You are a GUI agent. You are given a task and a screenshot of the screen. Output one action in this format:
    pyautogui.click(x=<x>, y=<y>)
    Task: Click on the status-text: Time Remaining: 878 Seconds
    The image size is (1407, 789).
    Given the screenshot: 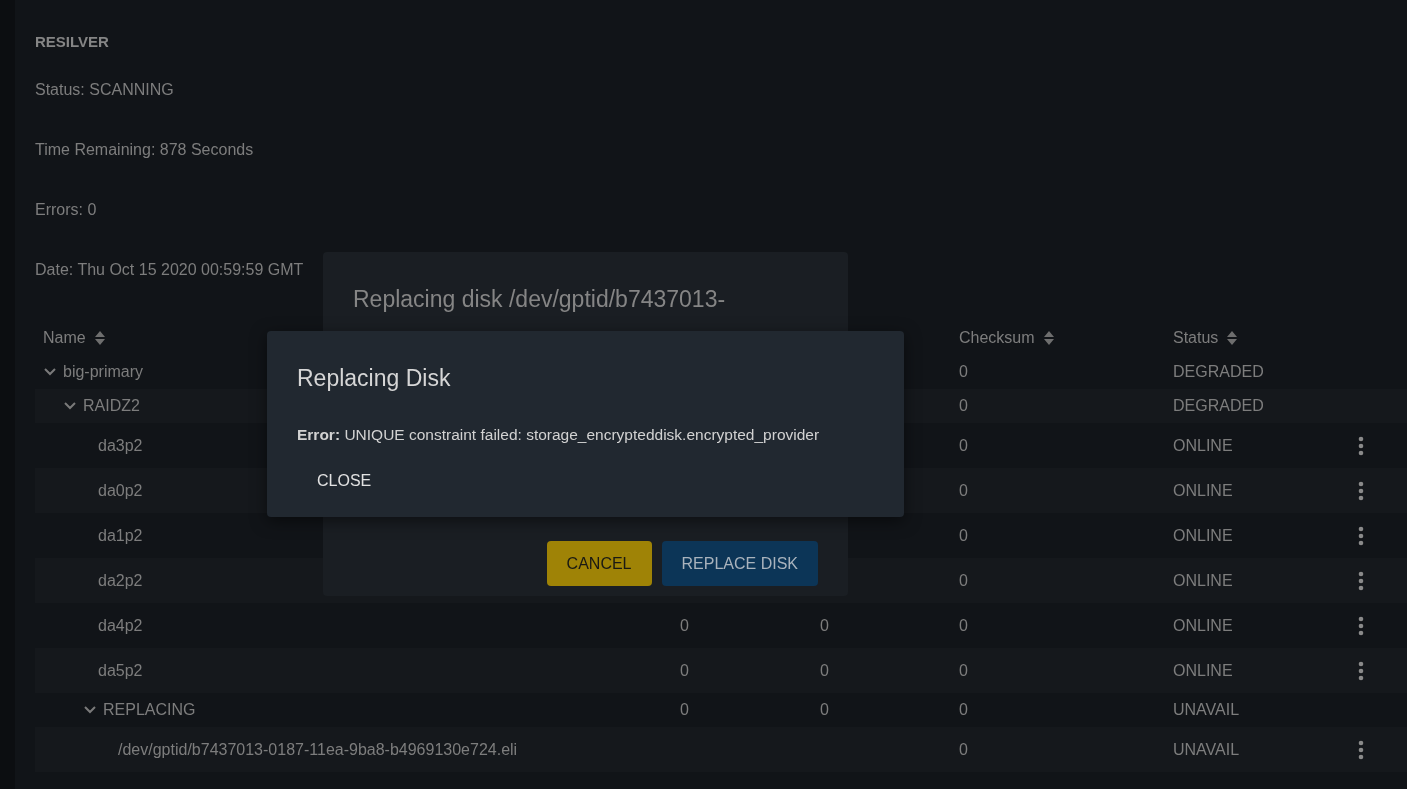 What is the action you would take?
    pyautogui.click(x=144, y=149)
    